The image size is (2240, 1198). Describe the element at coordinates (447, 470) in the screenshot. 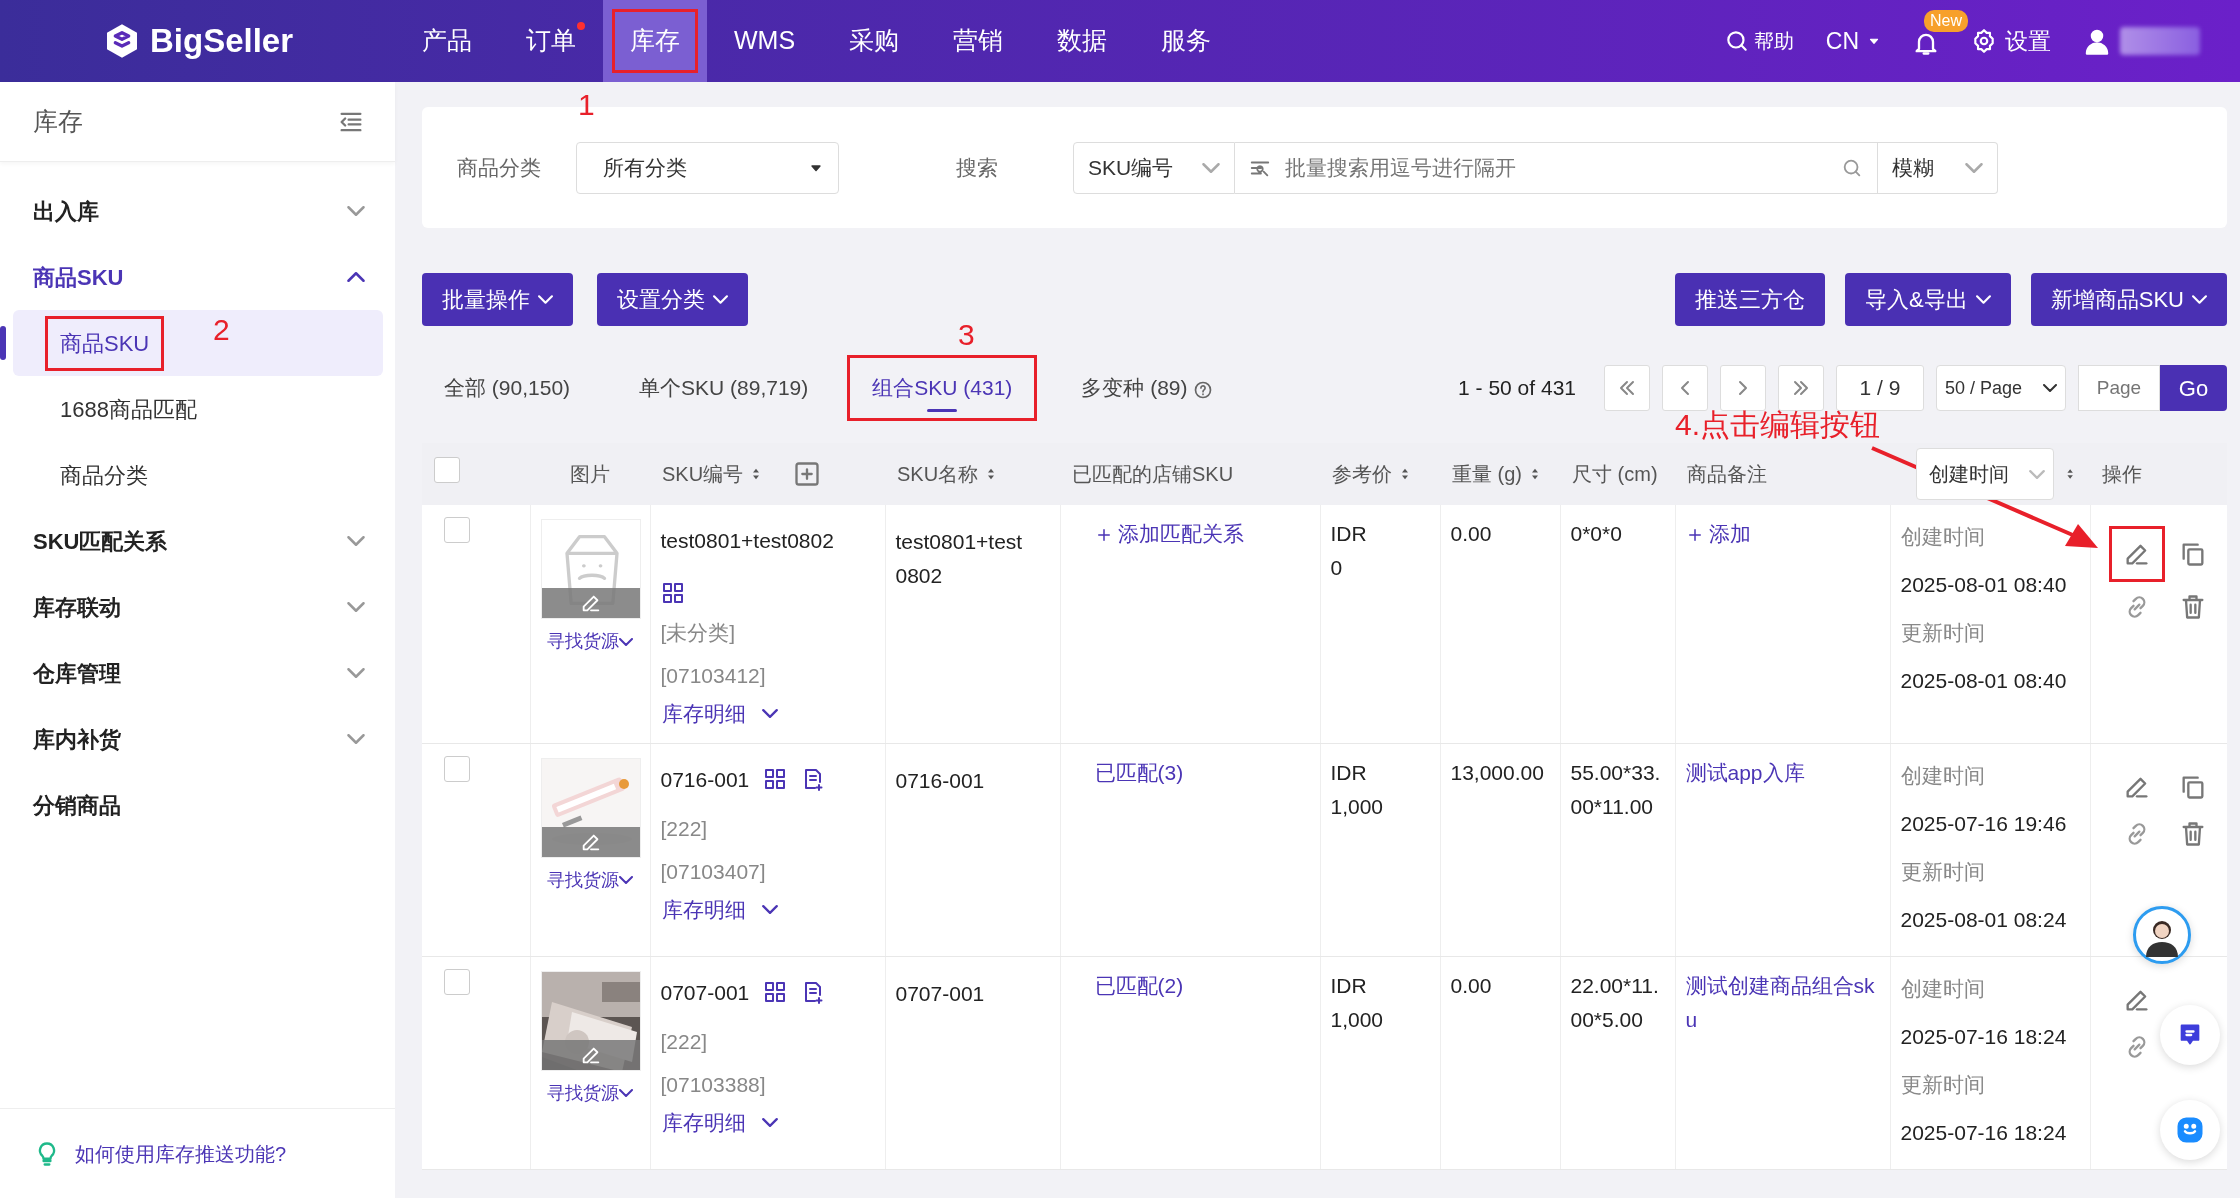

I see `select-all-checkbox` at that location.